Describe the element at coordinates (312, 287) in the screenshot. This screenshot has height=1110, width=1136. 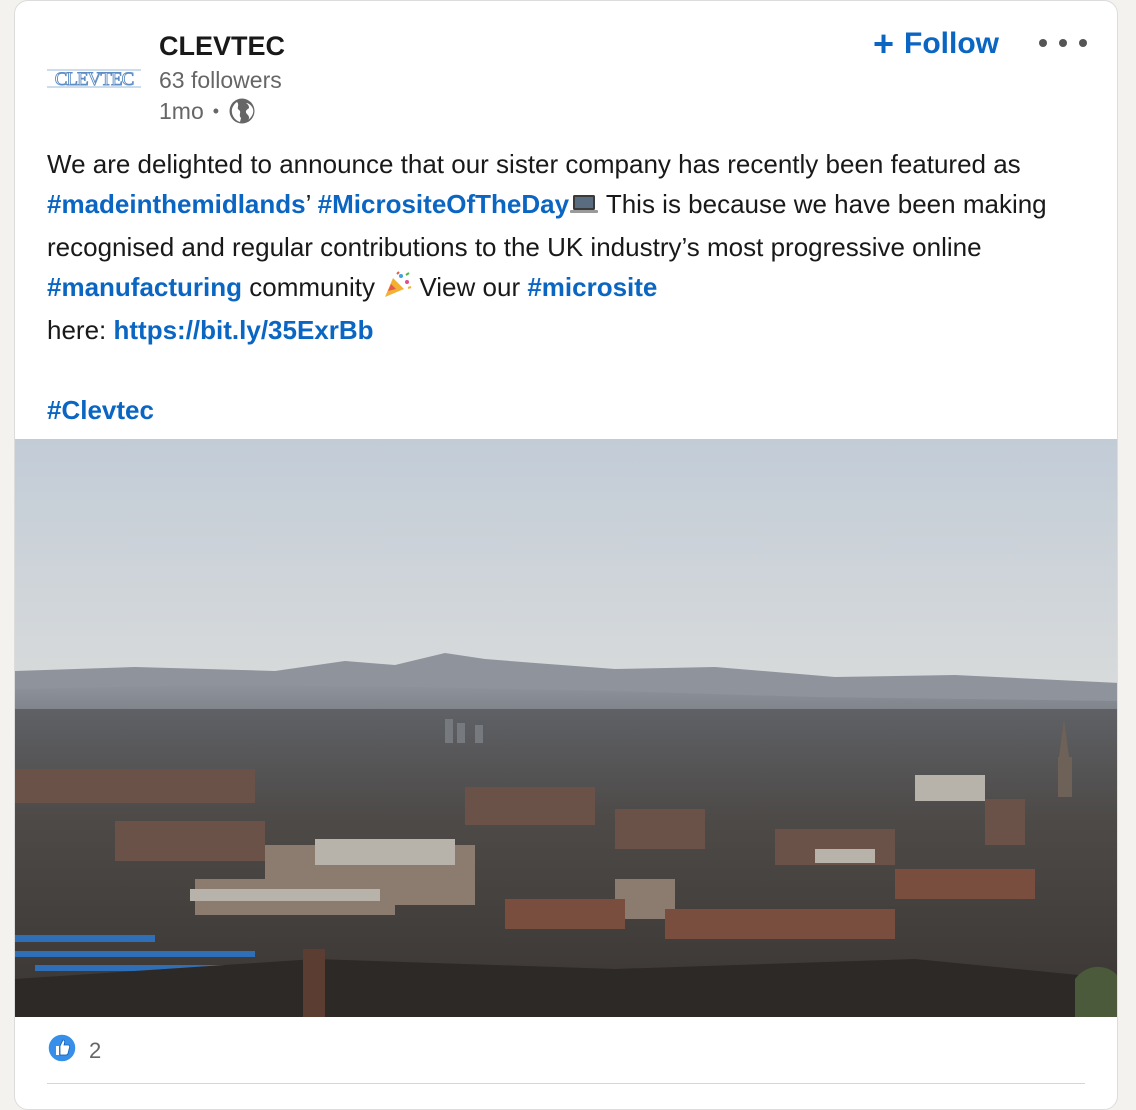
I see `commentary-text: community` at that location.